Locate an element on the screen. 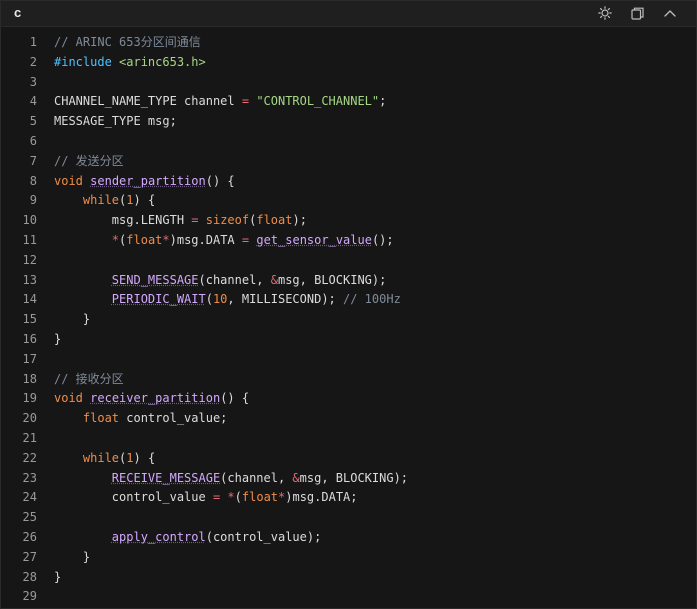 Image resolution: width=697 pixels, height=609 pixels. line-number: 12 is located at coordinates (19, 261).